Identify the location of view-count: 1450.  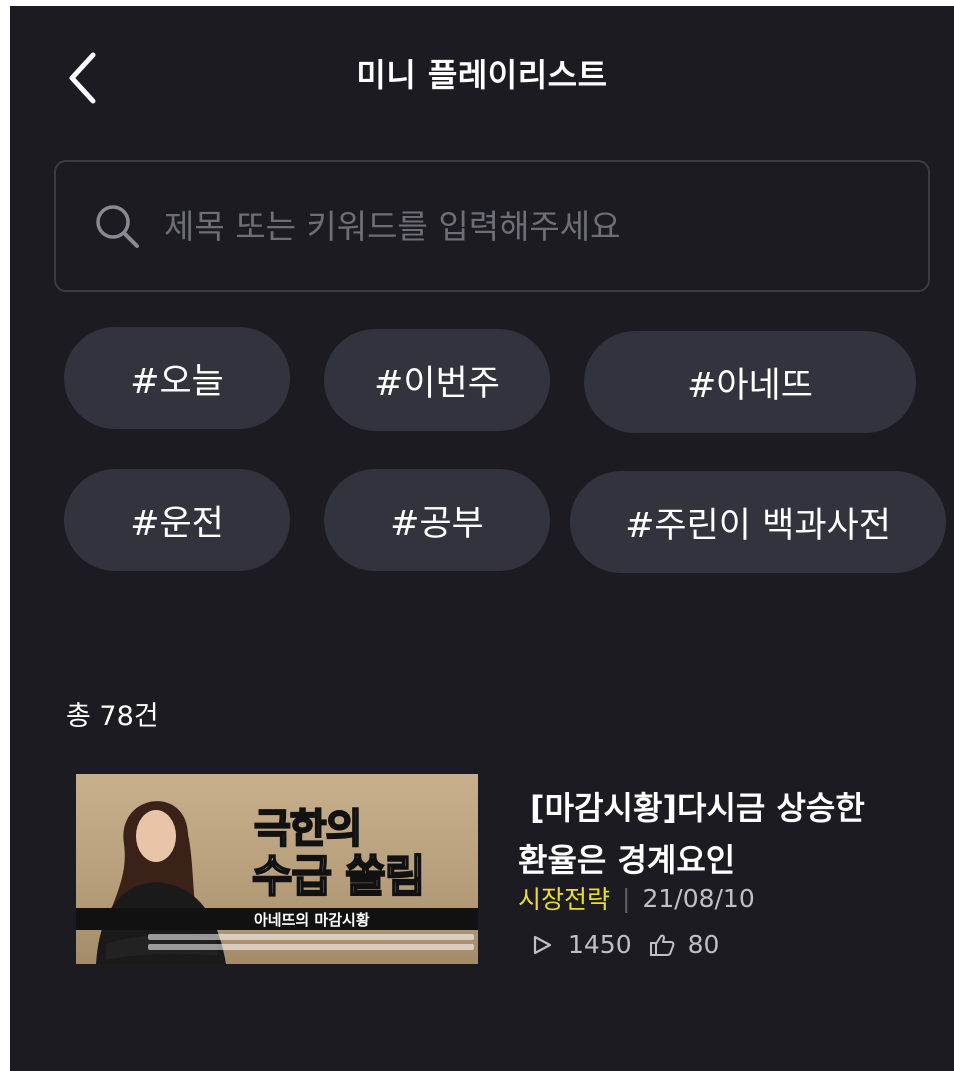
(600, 944).